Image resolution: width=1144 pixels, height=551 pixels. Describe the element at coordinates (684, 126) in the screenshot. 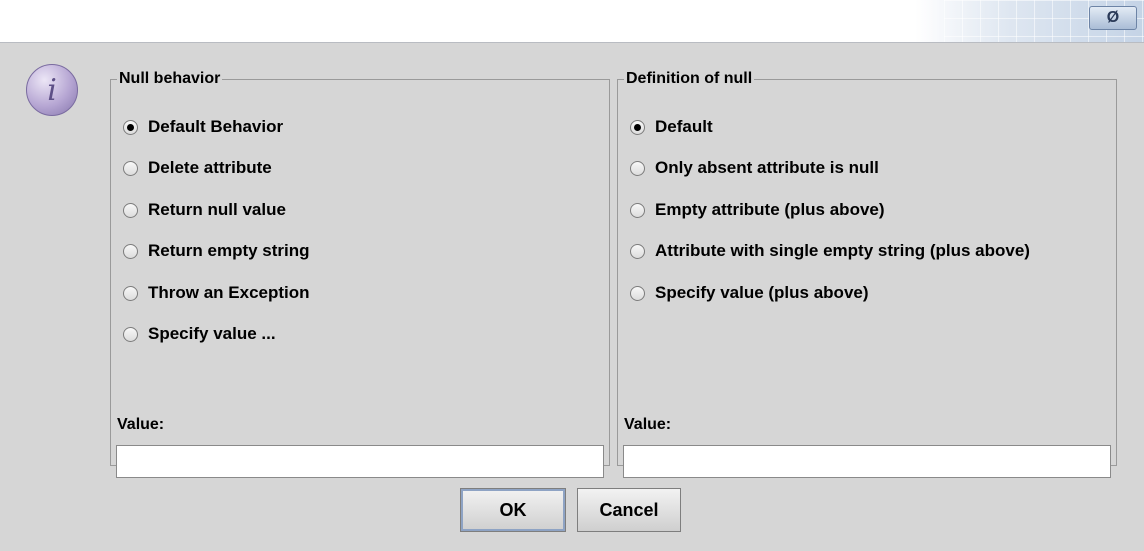

I see `radio-label: Default` at that location.